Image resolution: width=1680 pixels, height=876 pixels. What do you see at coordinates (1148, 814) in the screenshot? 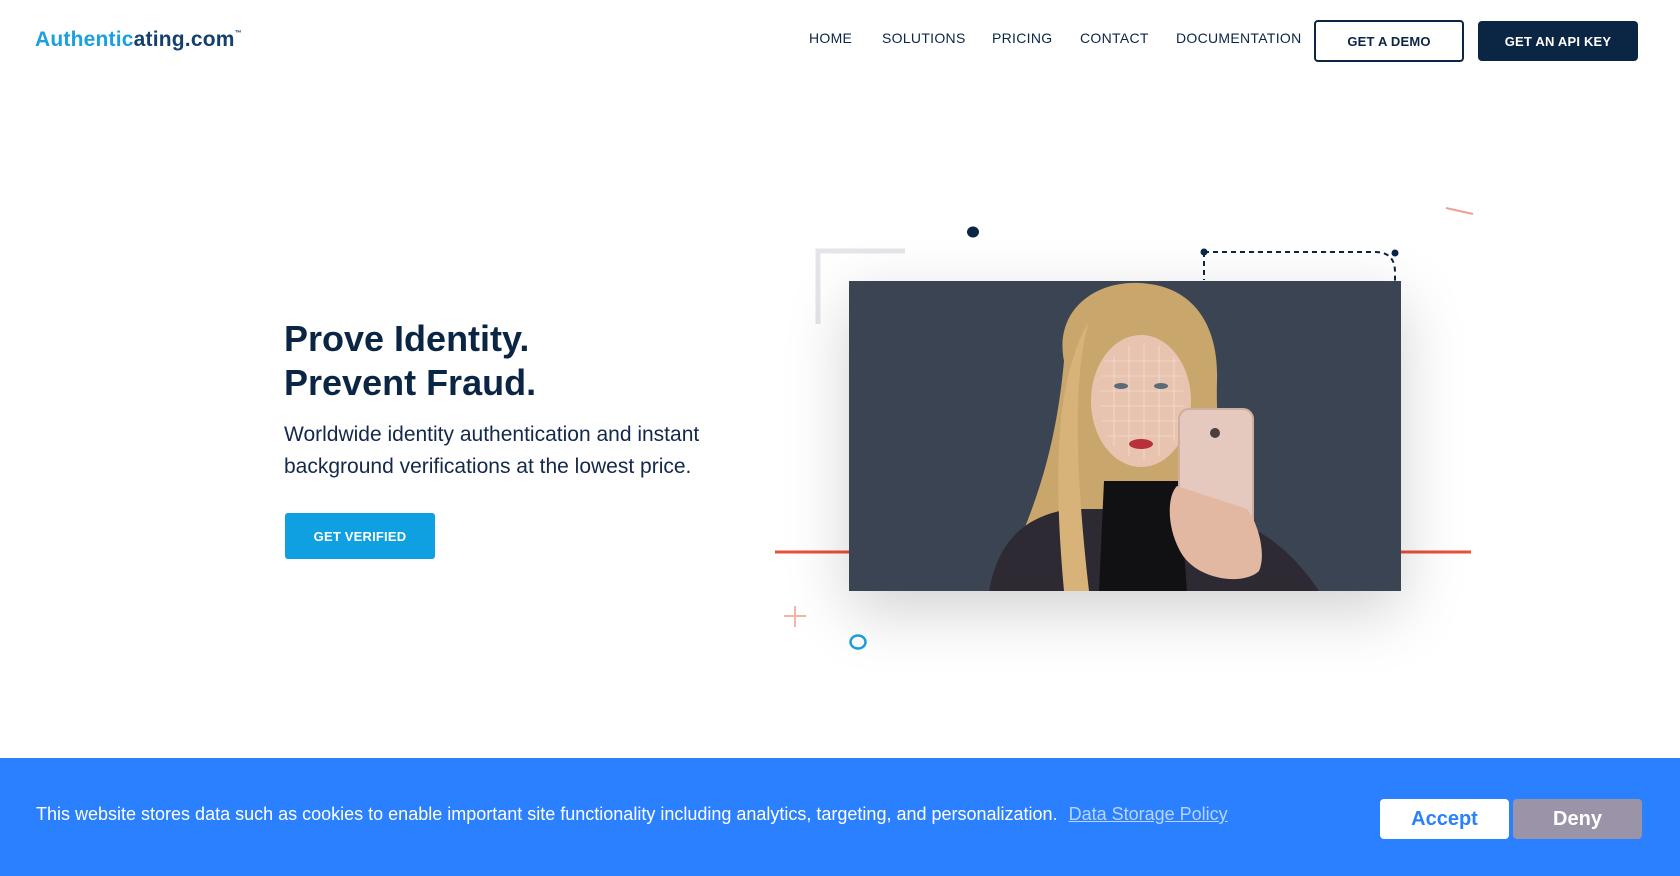
I see `data-storage-policy-link: Data Storage Policy` at bounding box center [1148, 814].